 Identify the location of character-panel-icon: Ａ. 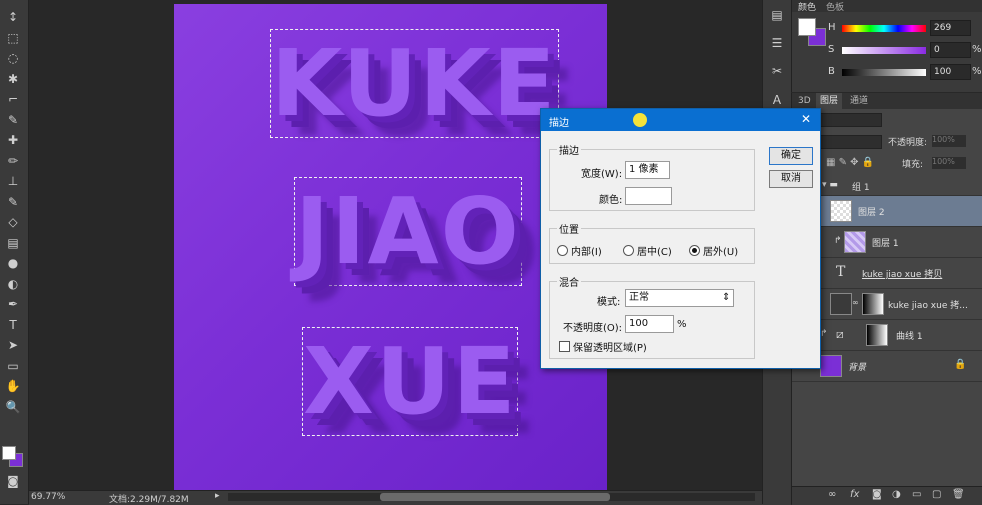
(777, 99).